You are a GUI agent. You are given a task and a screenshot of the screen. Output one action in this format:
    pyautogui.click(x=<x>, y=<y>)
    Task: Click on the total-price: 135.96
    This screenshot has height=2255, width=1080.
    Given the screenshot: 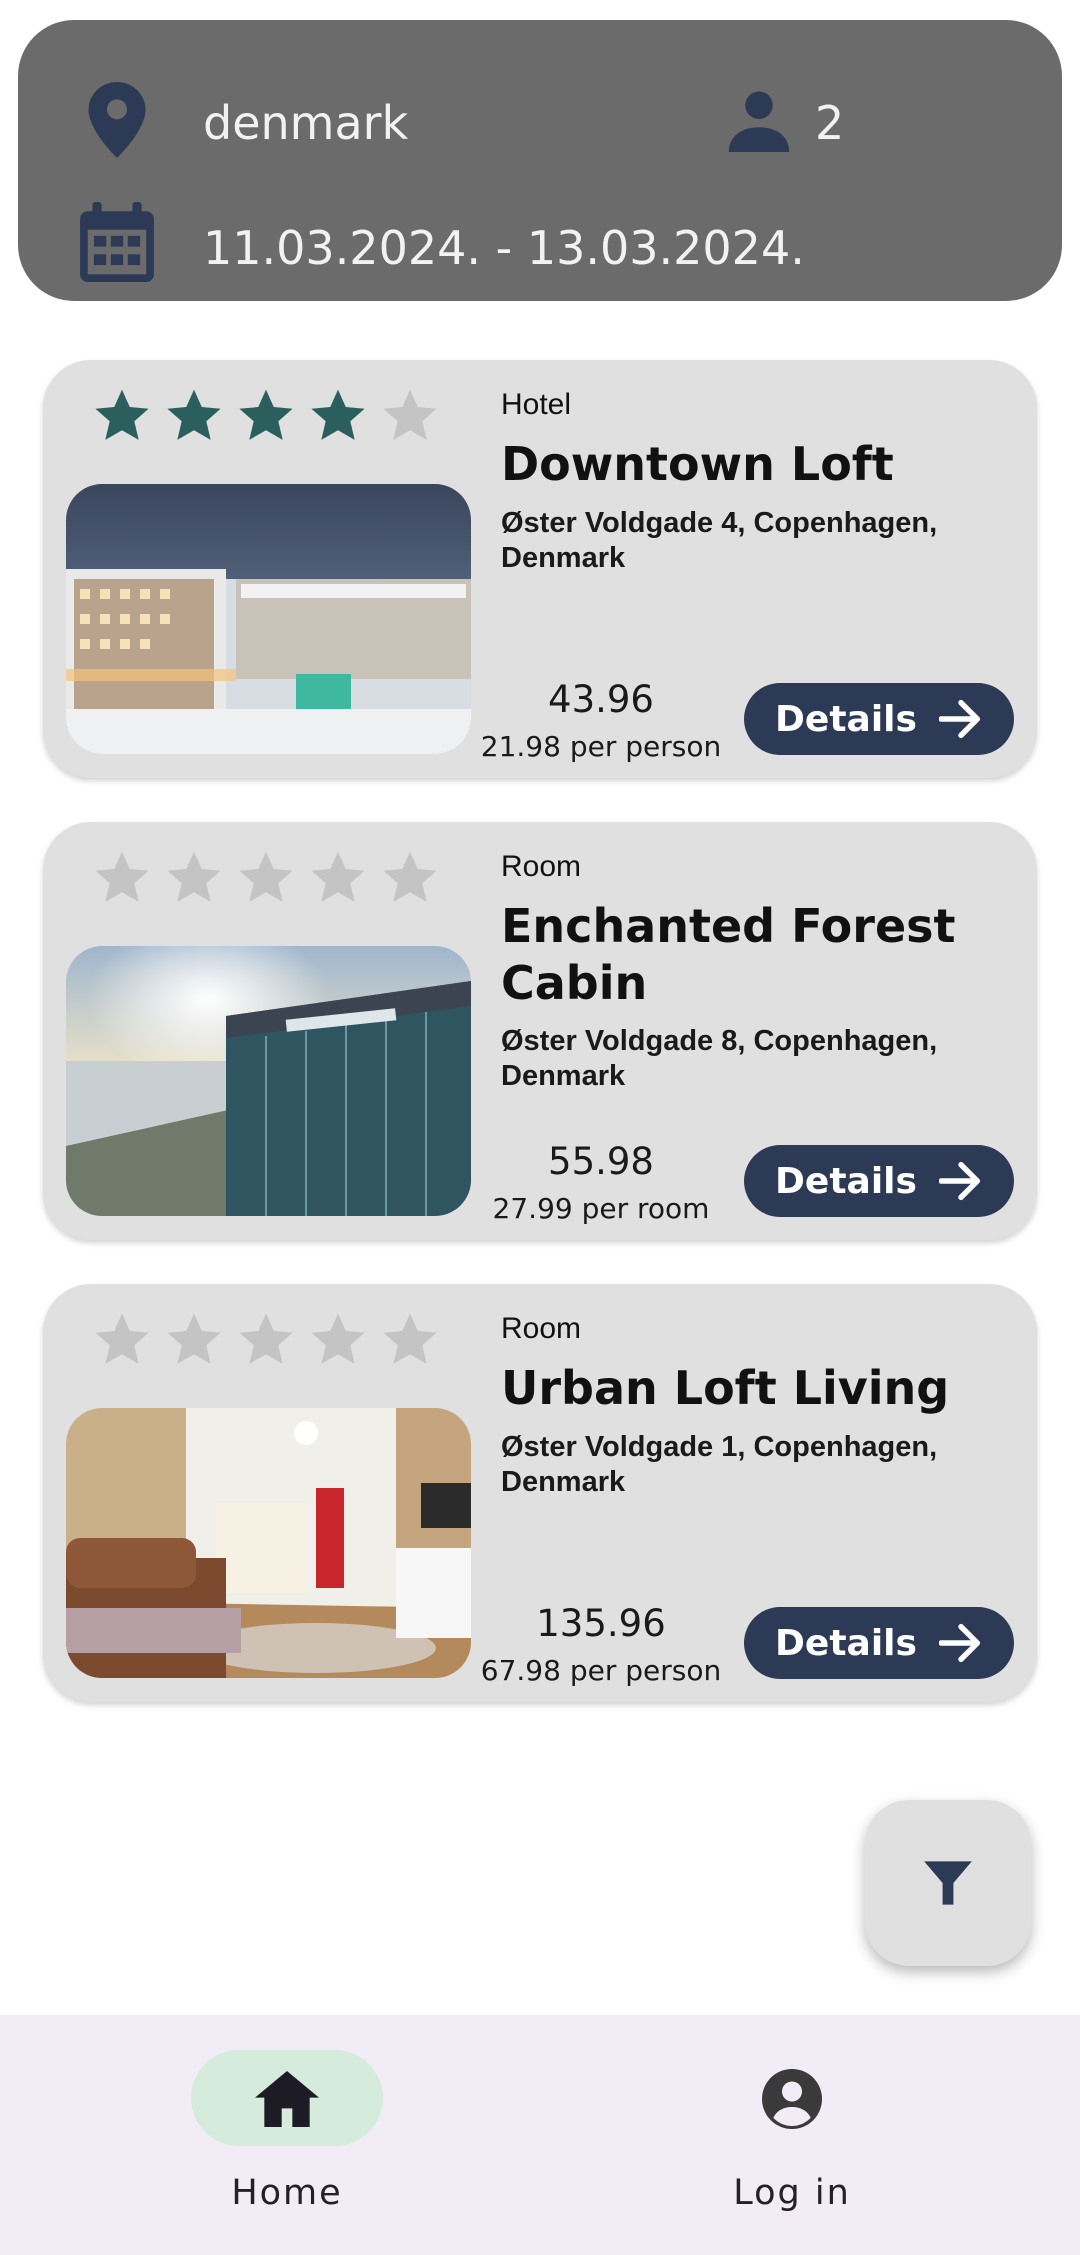 What is the action you would take?
    pyautogui.click(x=601, y=1623)
    